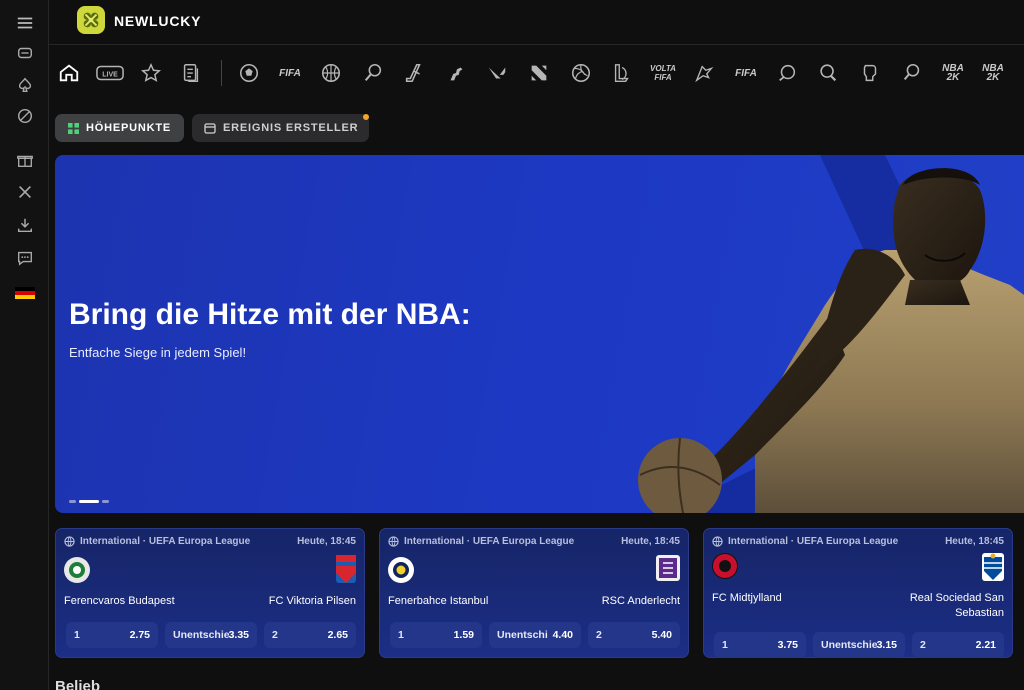  What do you see at coordinates (438, 601) in the screenshot?
I see `team-home: Fenerbahce Istanbul` at bounding box center [438, 601].